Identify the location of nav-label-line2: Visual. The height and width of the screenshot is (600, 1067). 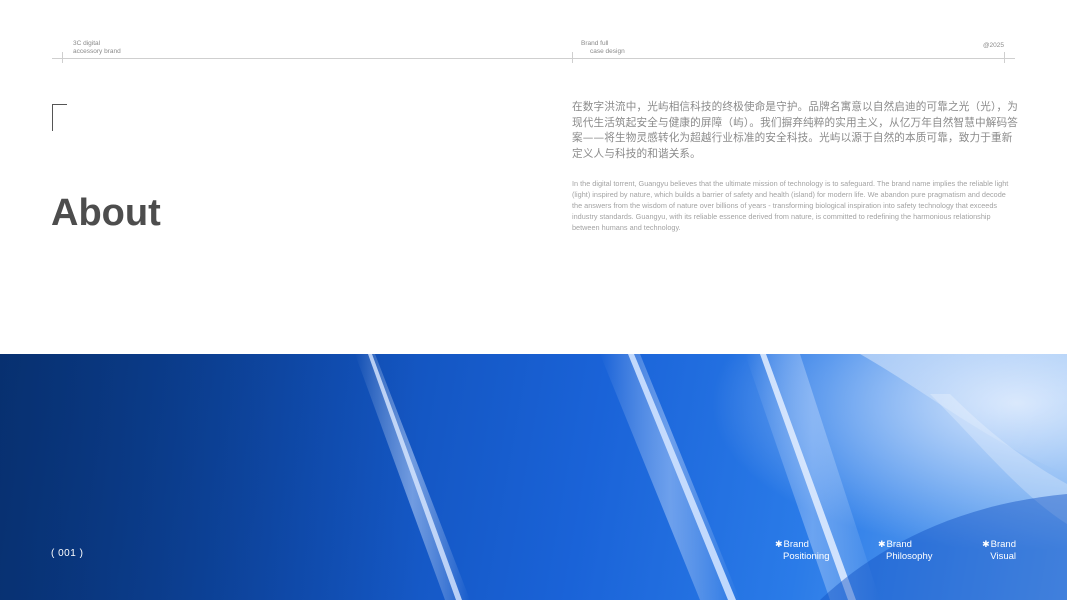
(1003, 556).